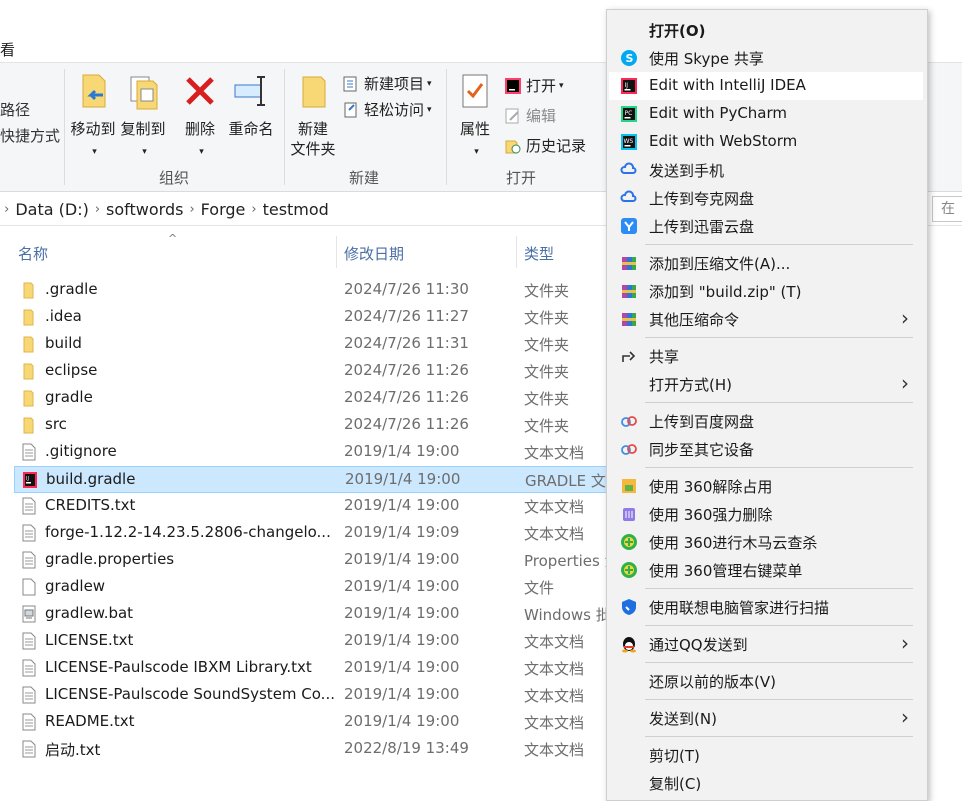  What do you see at coordinates (314, 371) in the screenshot?
I see `file-row: eclipse 2024/7/26 11:26 文件夹` at bounding box center [314, 371].